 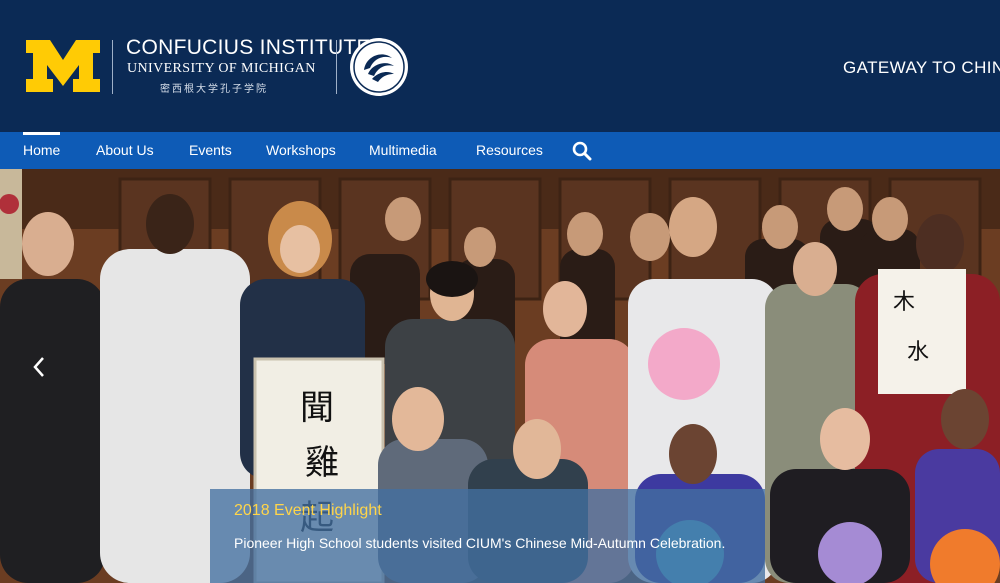 What do you see at coordinates (221, 68) in the screenshot?
I see `university-name: UNIVERSITY OF MICHIGAN` at bounding box center [221, 68].